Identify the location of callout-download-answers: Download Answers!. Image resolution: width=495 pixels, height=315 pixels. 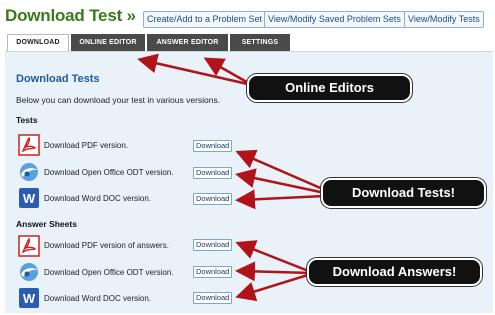
(394, 272).